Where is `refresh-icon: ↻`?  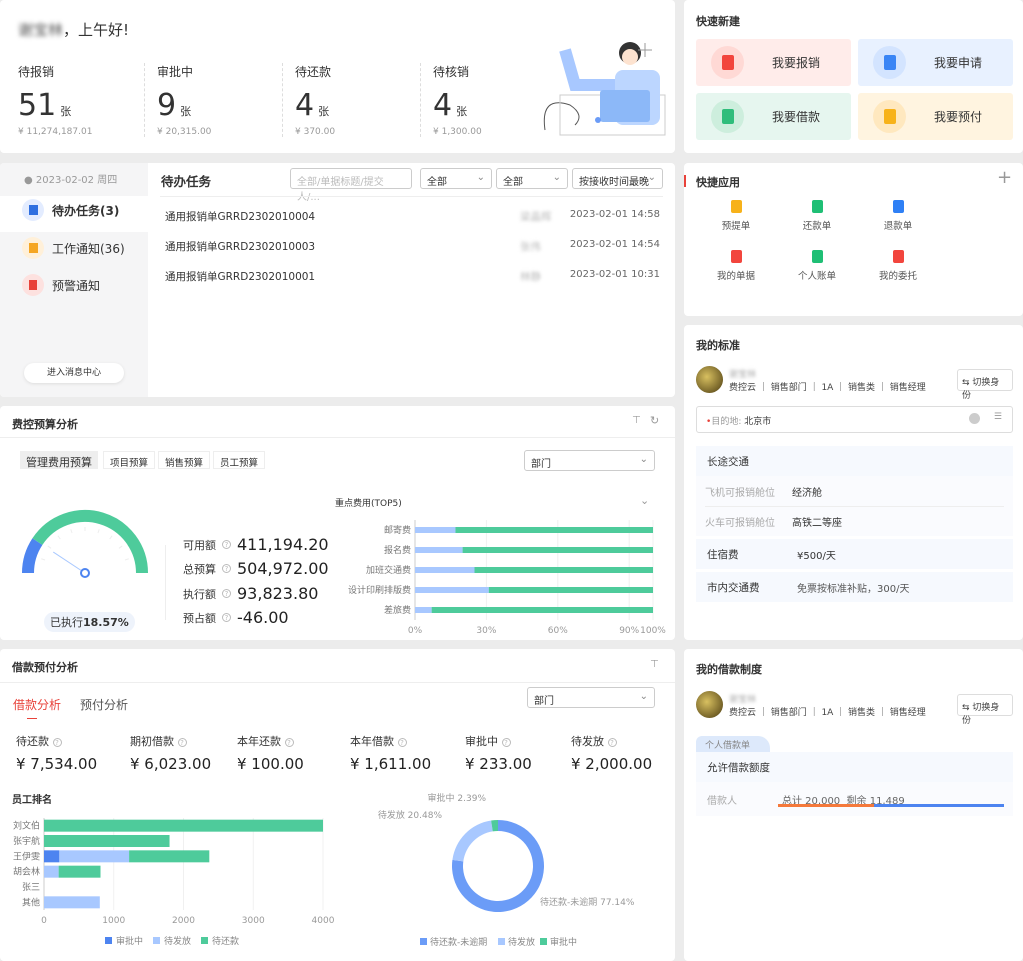
refresh-icon: ↻ is located at coordinates (654, 420).